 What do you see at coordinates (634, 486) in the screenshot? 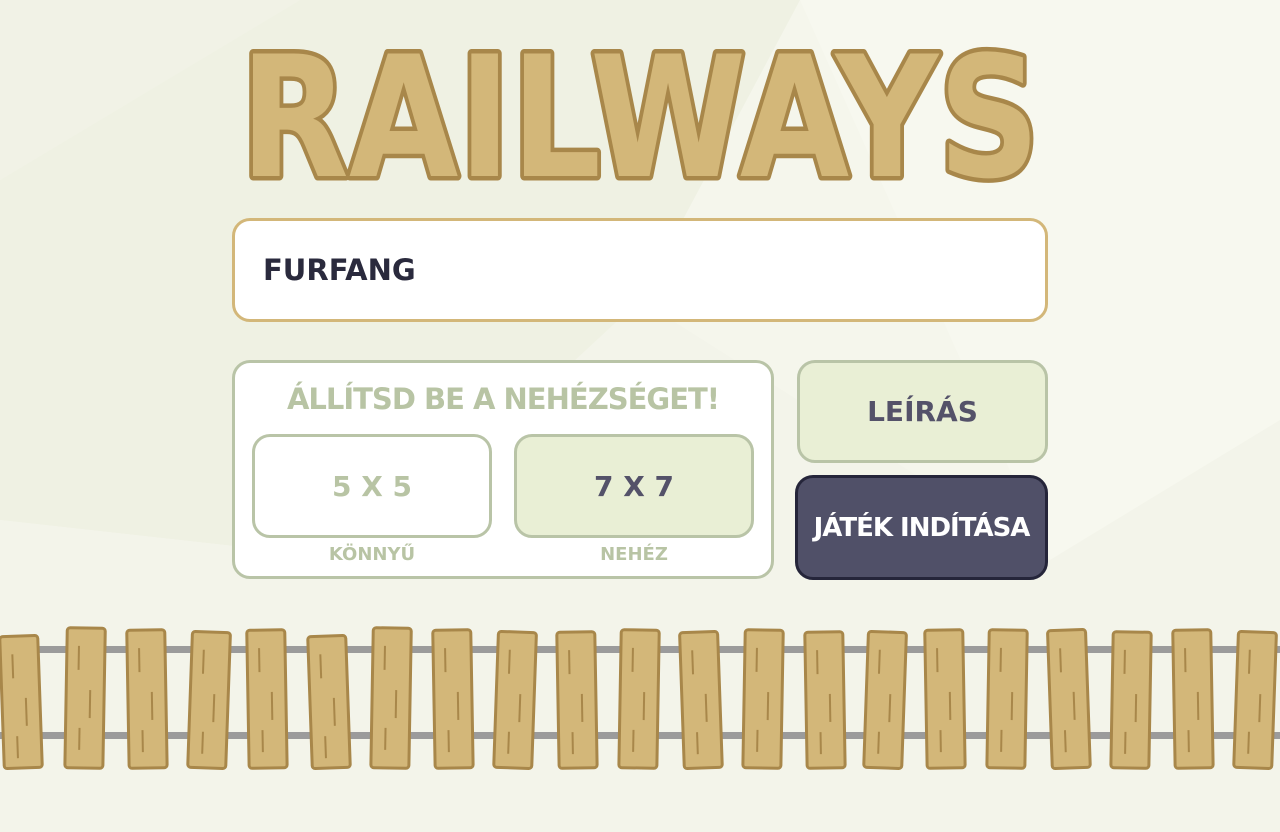
I see `difficulty-hard-button: 7 X 7` at bounding box center [634, 486].